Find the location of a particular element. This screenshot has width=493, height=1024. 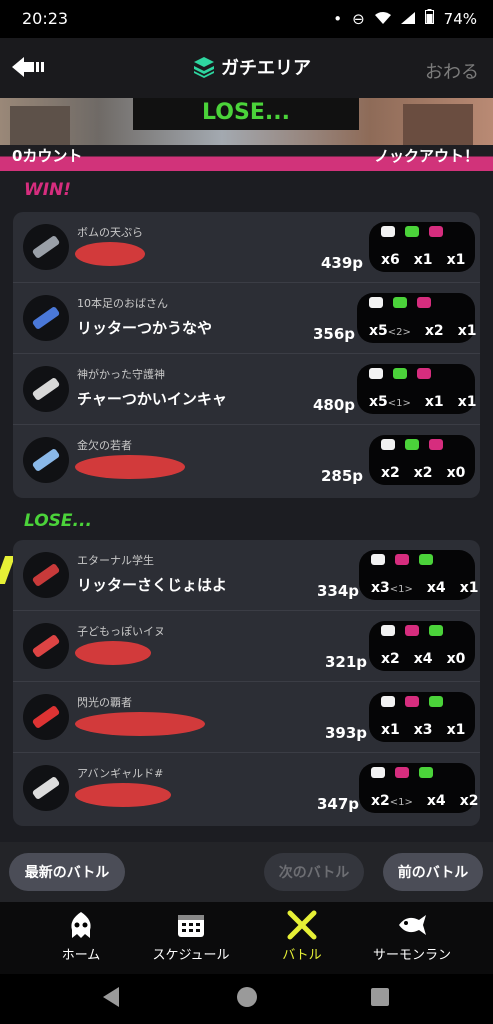

tab-battle: バトル is located at coordinates (302, 936).